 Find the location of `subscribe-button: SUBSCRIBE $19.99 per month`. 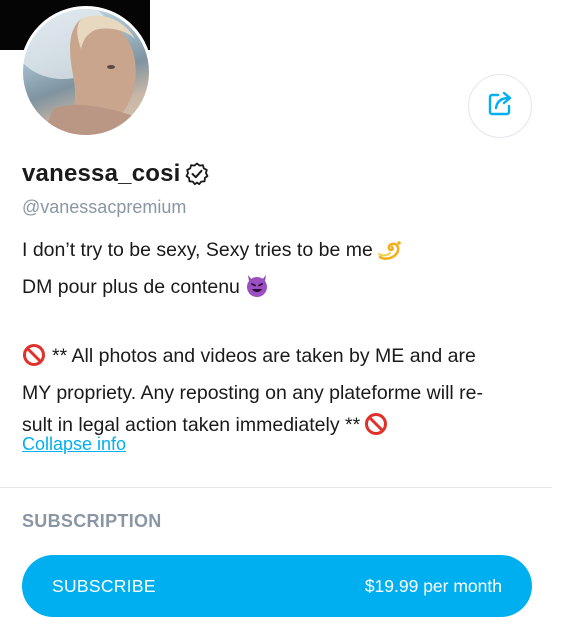

subscribe-button: SUBSCRIBE $19.99 per month is located at coordinates (277, 586).